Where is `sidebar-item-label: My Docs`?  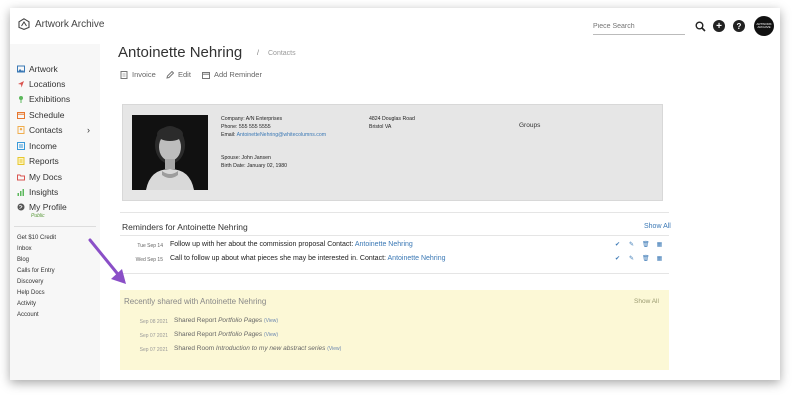
sidebar-item-label: My Docs is located at coordinates (46, 177).